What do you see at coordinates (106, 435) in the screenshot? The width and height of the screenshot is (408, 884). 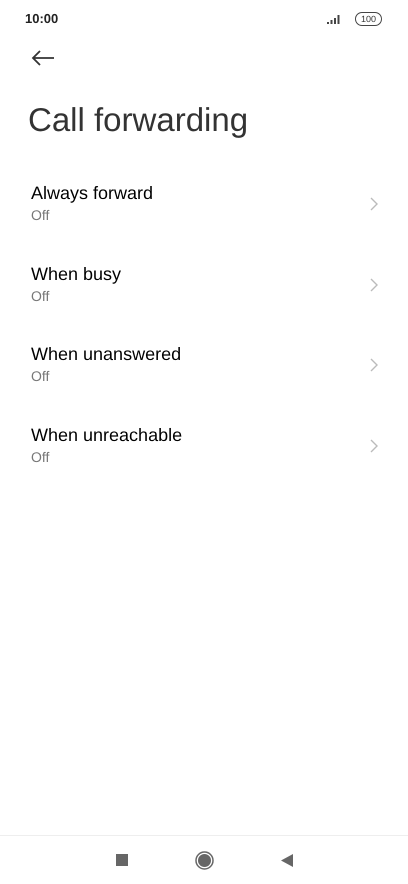 I see `row-title: When unreachable` at bounding box center [106, 435].